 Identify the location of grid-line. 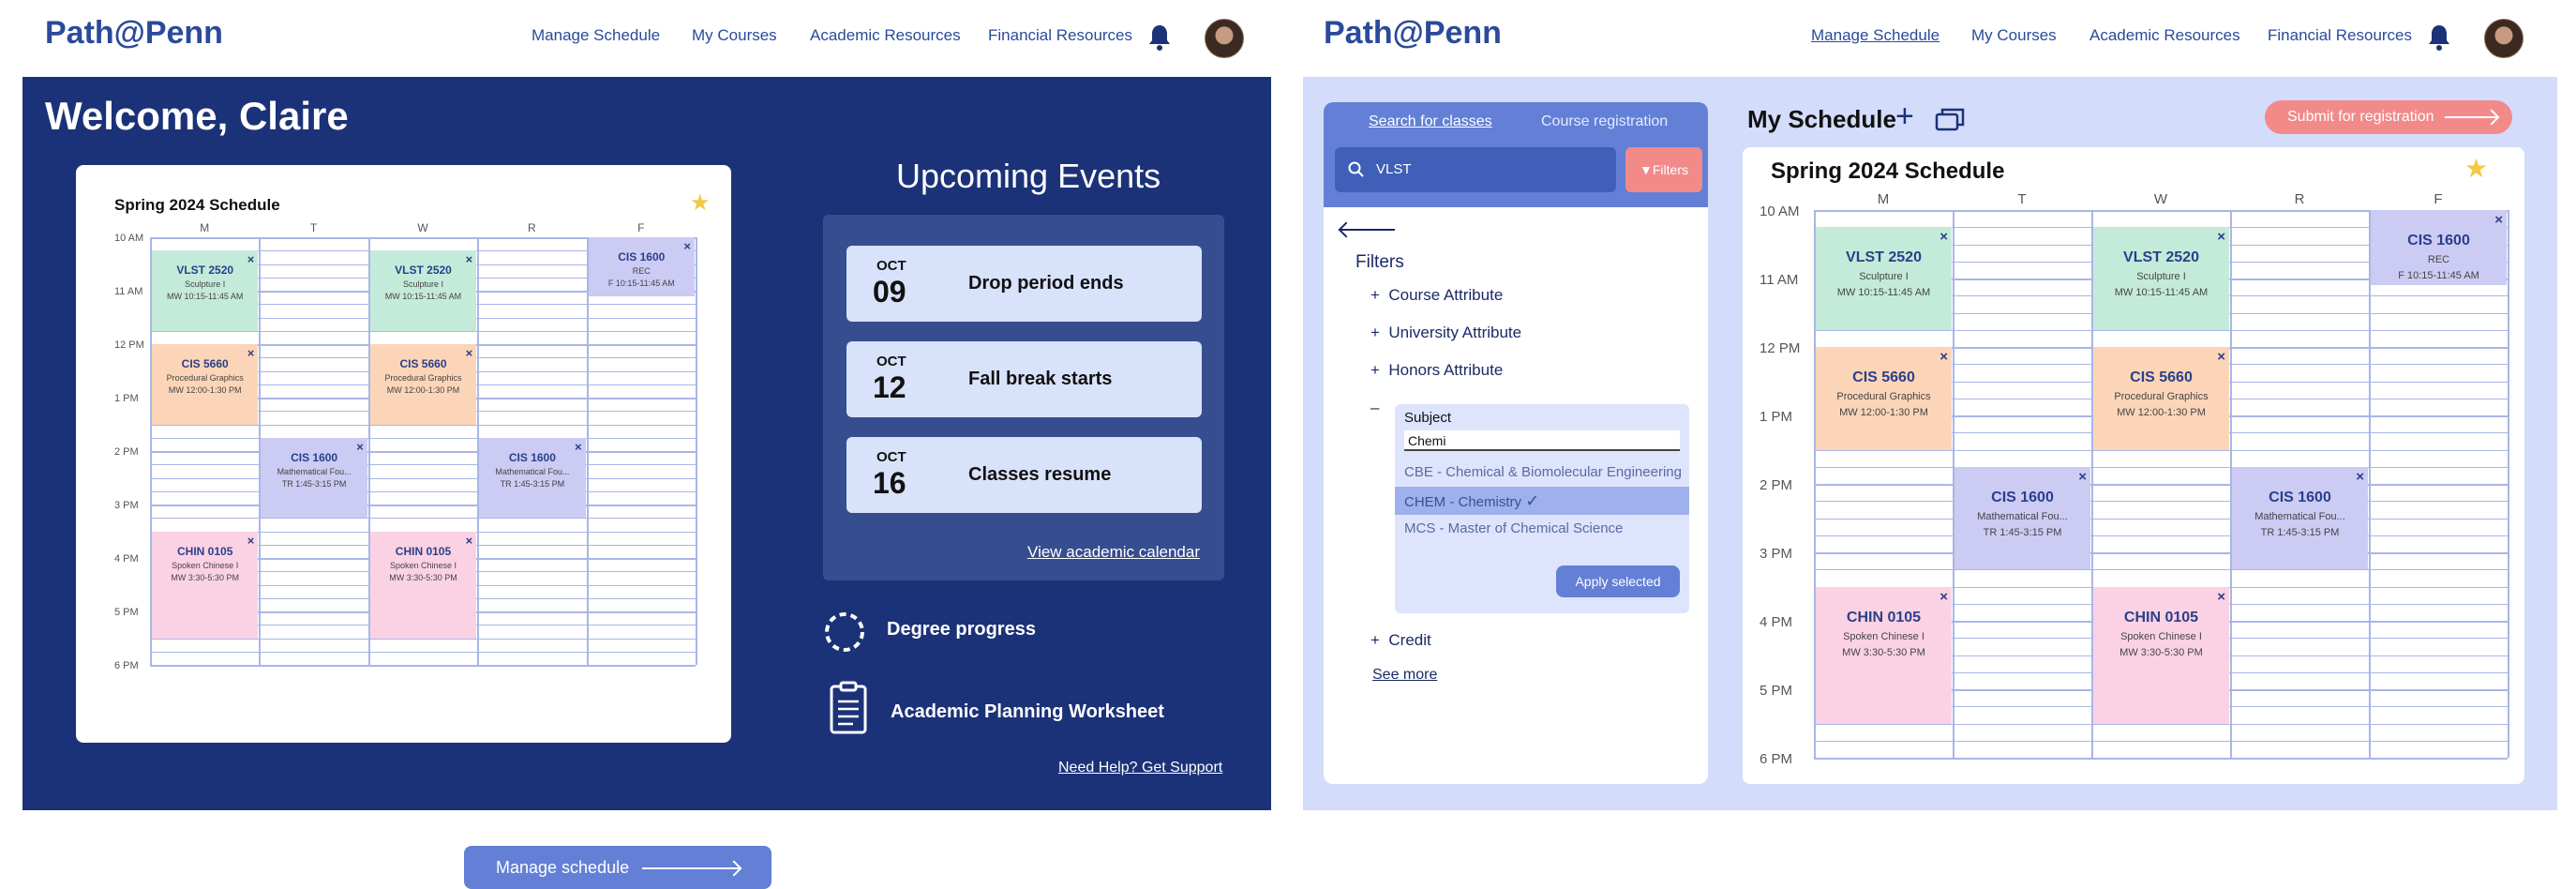
(2161, 535).